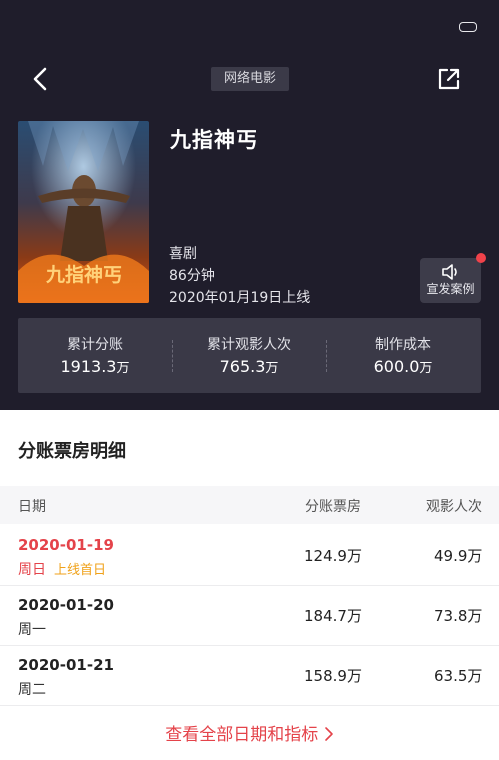  I want to click on stat-total-viewers: 累计观影人次 765.3万, so click(249, 355).